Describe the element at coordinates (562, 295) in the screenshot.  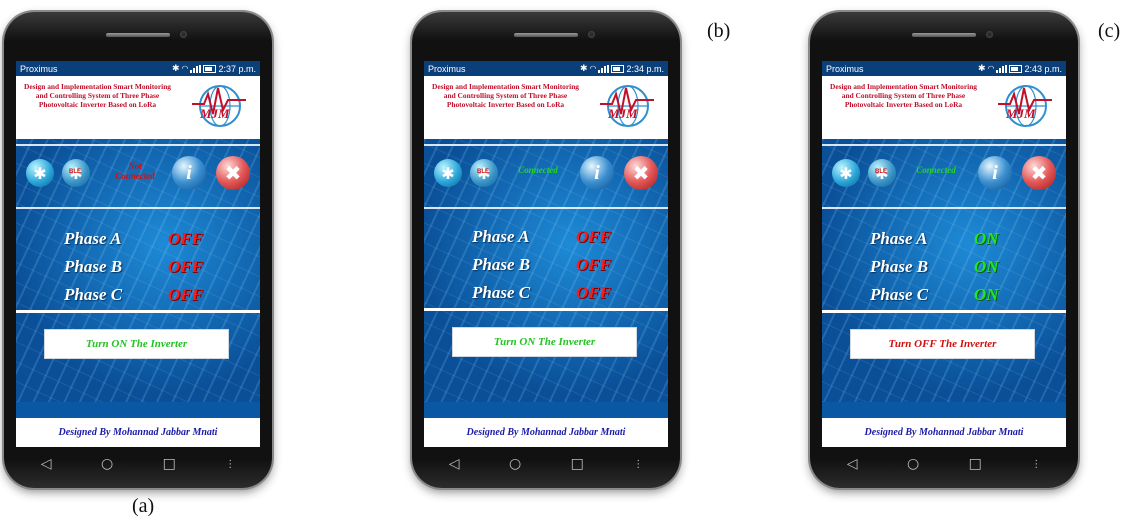
I see `phase-row: Phase C OFF` at that location.